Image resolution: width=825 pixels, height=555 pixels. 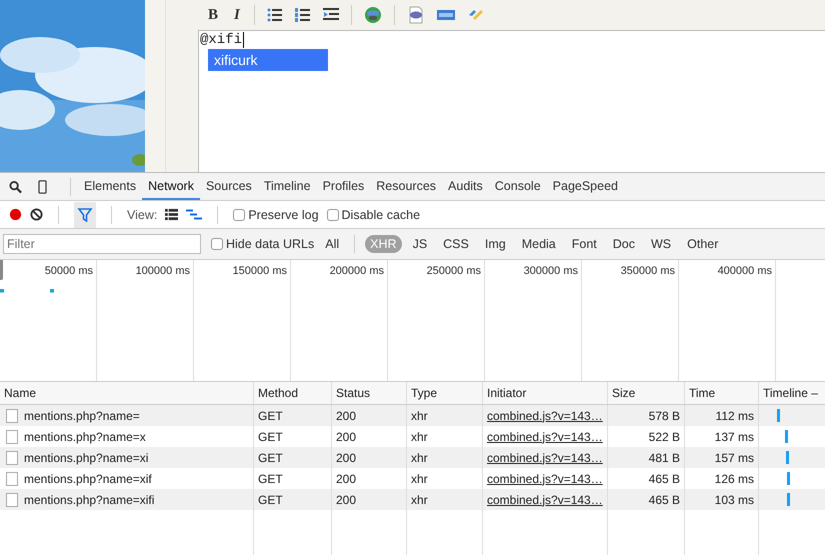 I want to click on time-tick: 100000 ms, so click(x=163, y=271).